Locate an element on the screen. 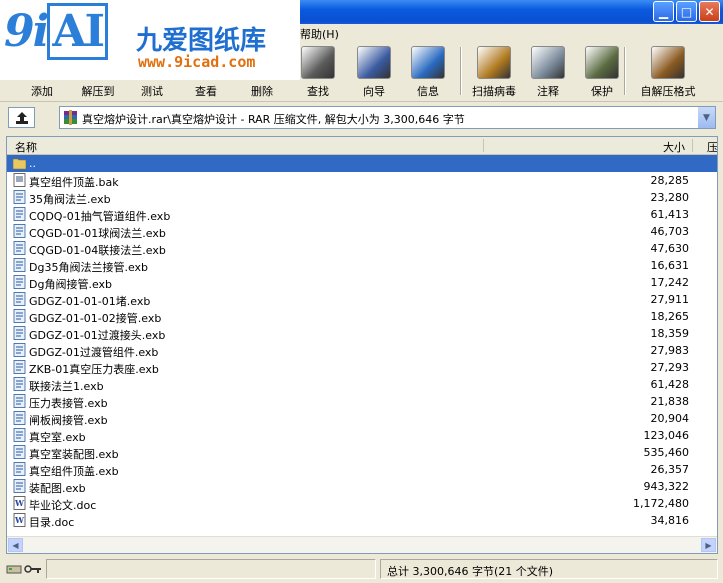 Image resolution: width=723 pixels, height=583 pixels. file-row: GDGZ-01过渡管组件.exb 27,983 is located at coordinates (362, 350).